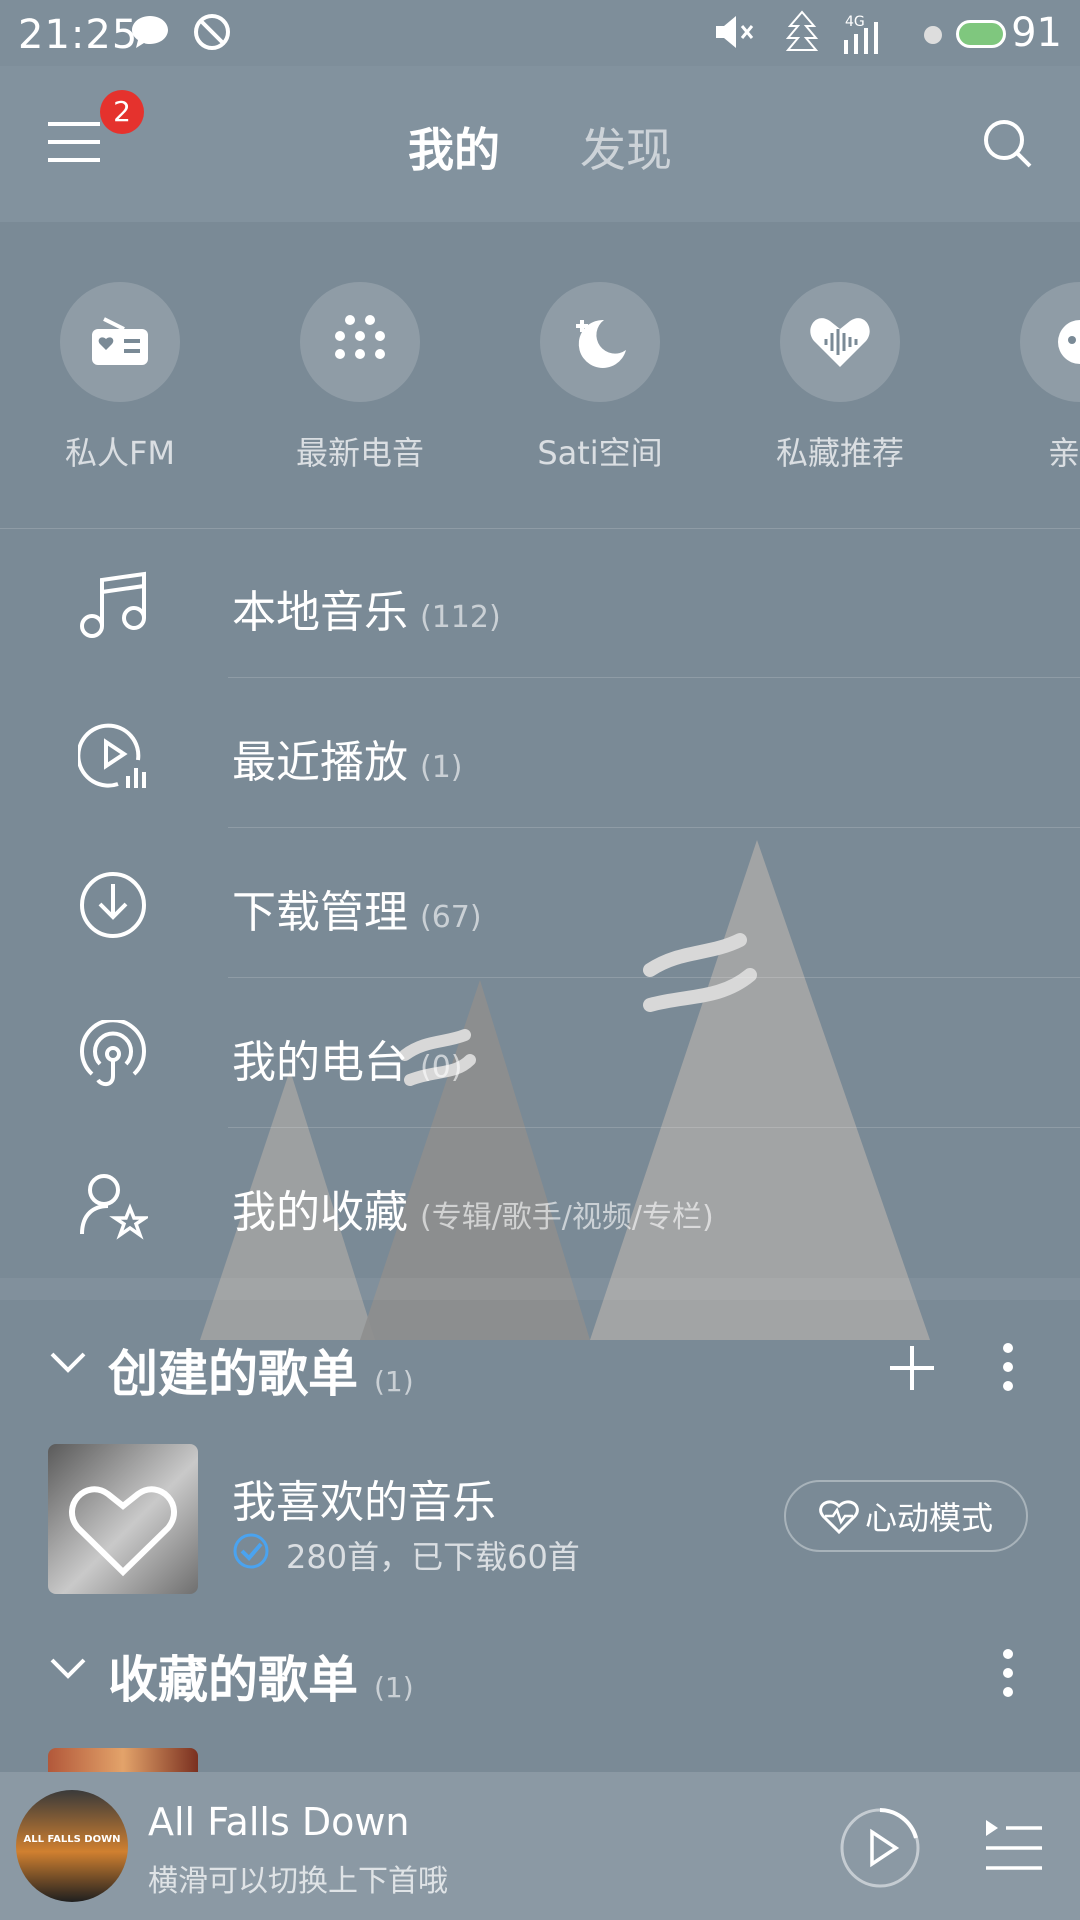 The image size is (1080, 1920). What do you see at coordinates (320, 912) in the screenshot?
I see `menu-label: 下载管理` at bounding box center [320, 912].